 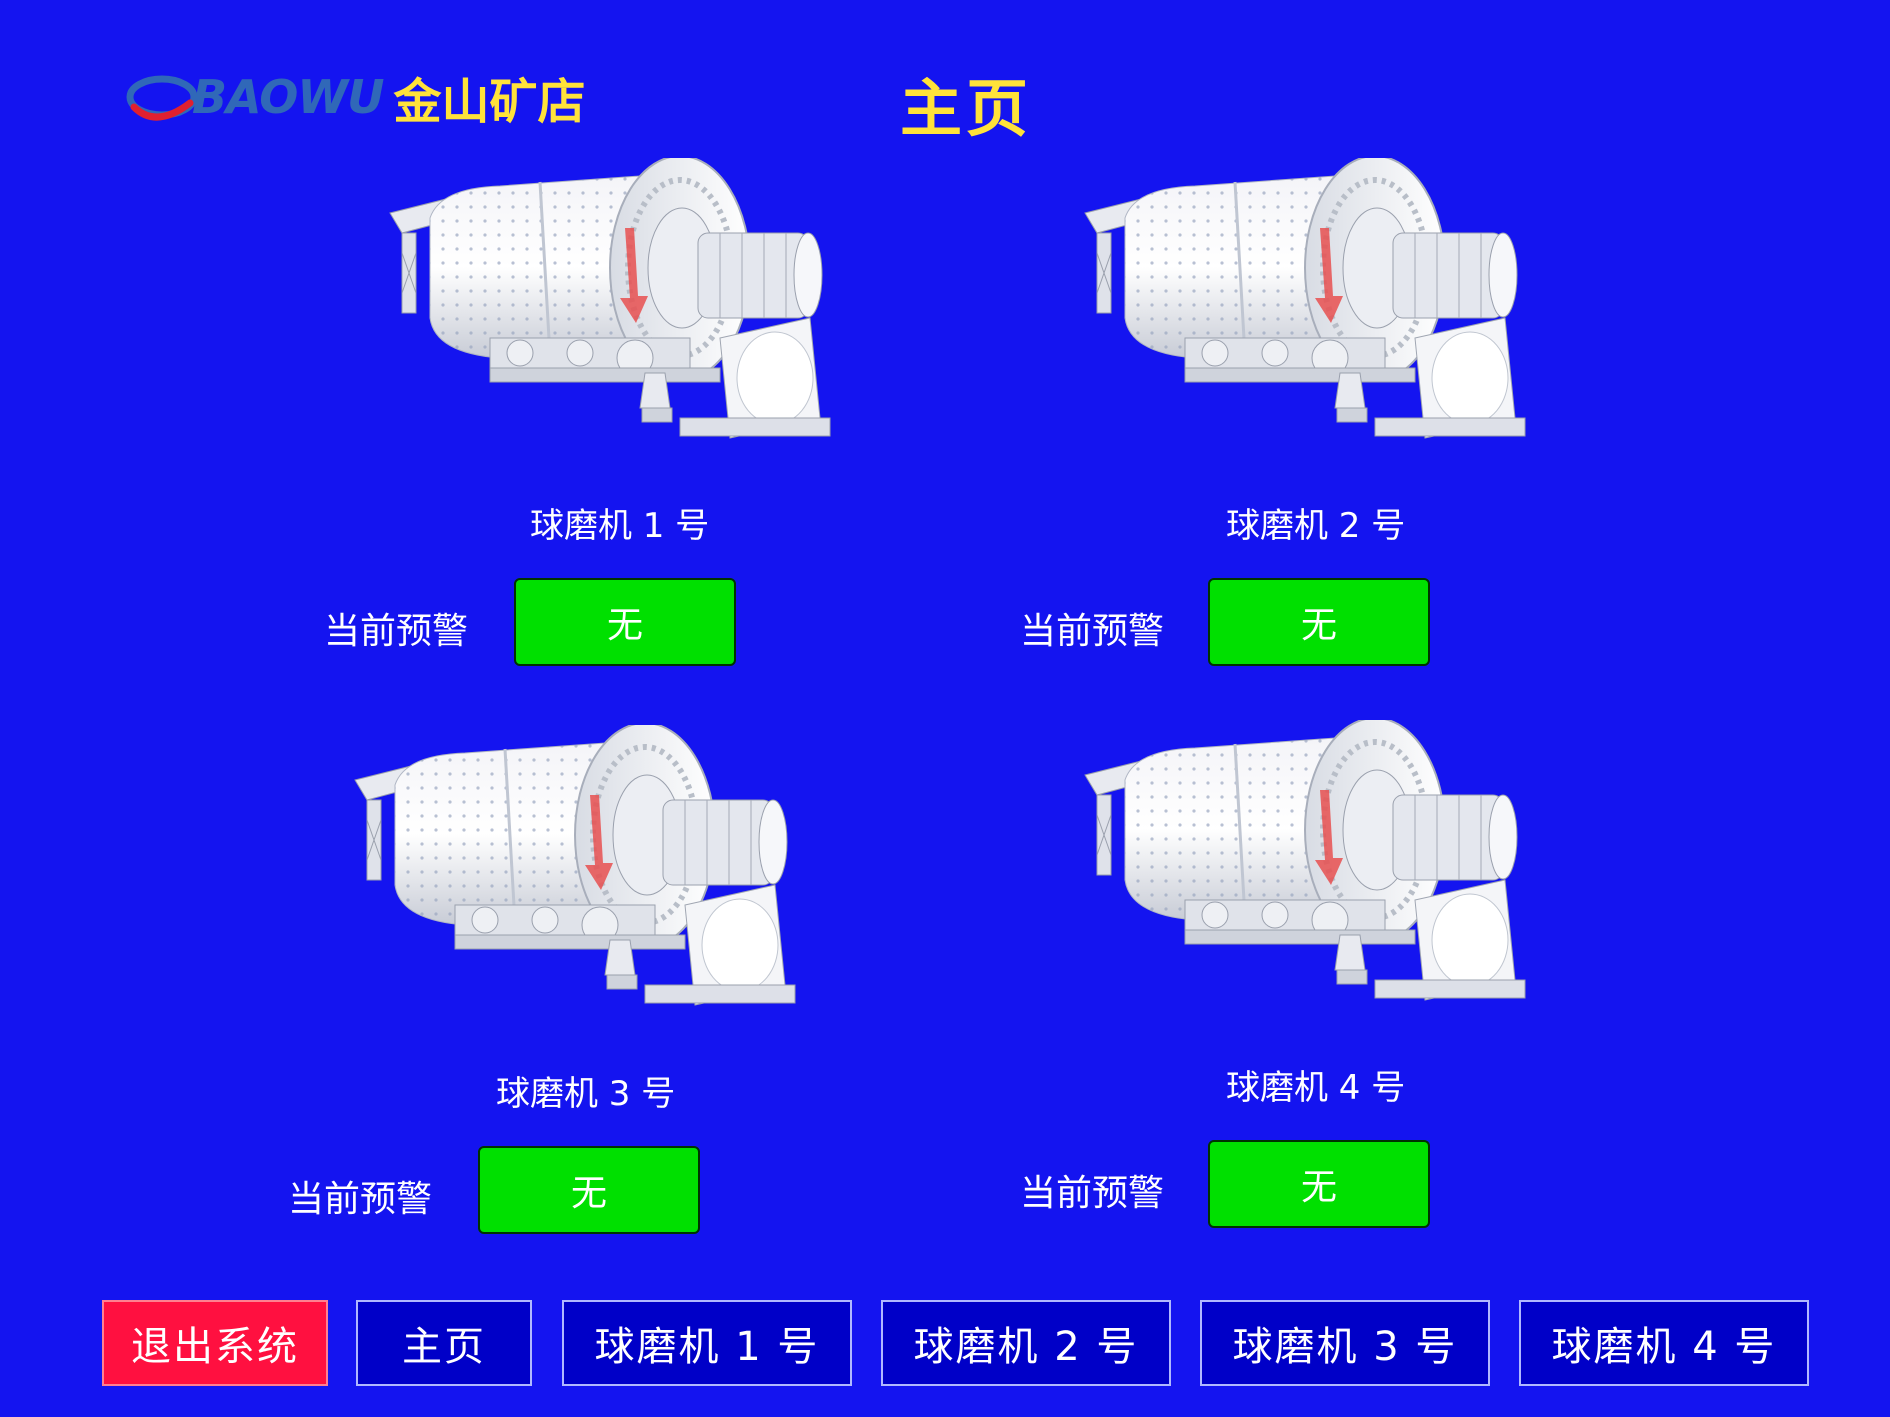 I want to click on nav-mill-2-button: 球磨机 2 号, so click(x=1026, y=1343).